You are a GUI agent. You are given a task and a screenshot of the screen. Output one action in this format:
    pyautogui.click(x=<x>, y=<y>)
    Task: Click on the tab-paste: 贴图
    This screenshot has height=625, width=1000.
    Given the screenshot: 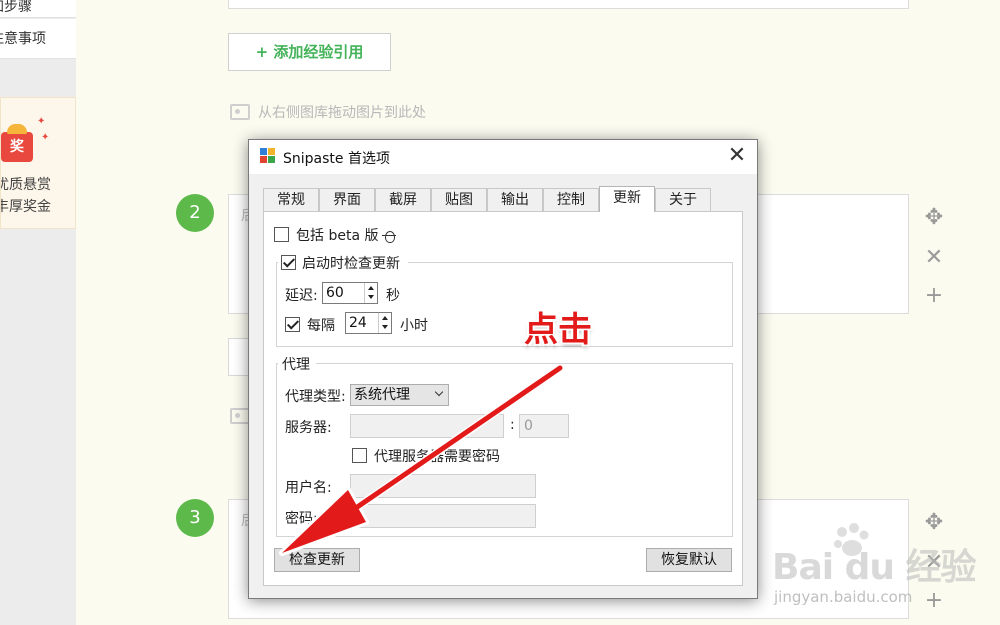 What is the action you would take?
    pyautogui.click(x=459, y=199)
    